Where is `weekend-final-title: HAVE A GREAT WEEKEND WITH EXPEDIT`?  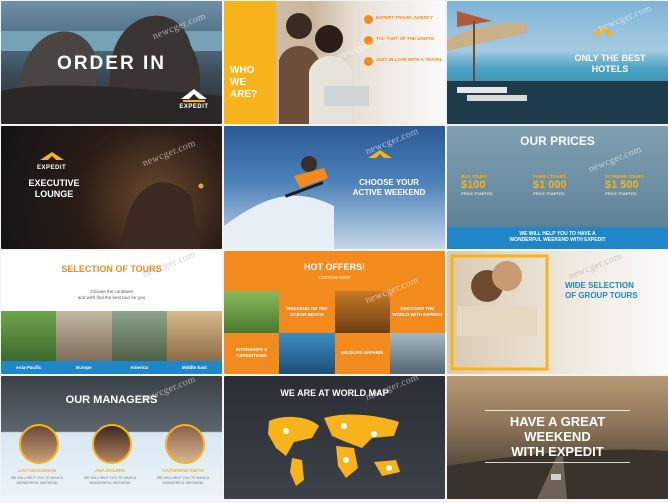 weekend-final-title: HAVE A GREAT WEEKEND WITH EXPEDIT is located at coordinates (557, 436).